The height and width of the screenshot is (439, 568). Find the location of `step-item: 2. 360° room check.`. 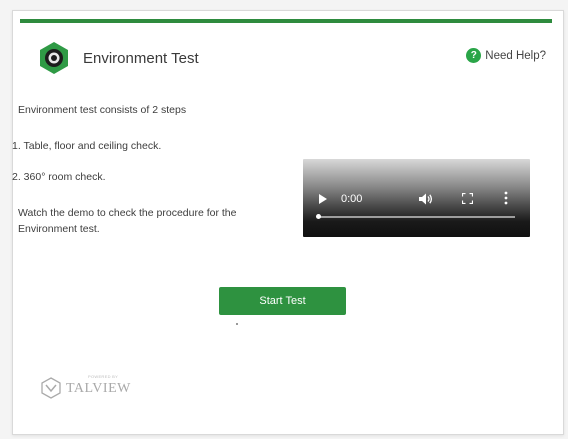

step-item: 2. 360° room check. is located at coordinates (59, 177).